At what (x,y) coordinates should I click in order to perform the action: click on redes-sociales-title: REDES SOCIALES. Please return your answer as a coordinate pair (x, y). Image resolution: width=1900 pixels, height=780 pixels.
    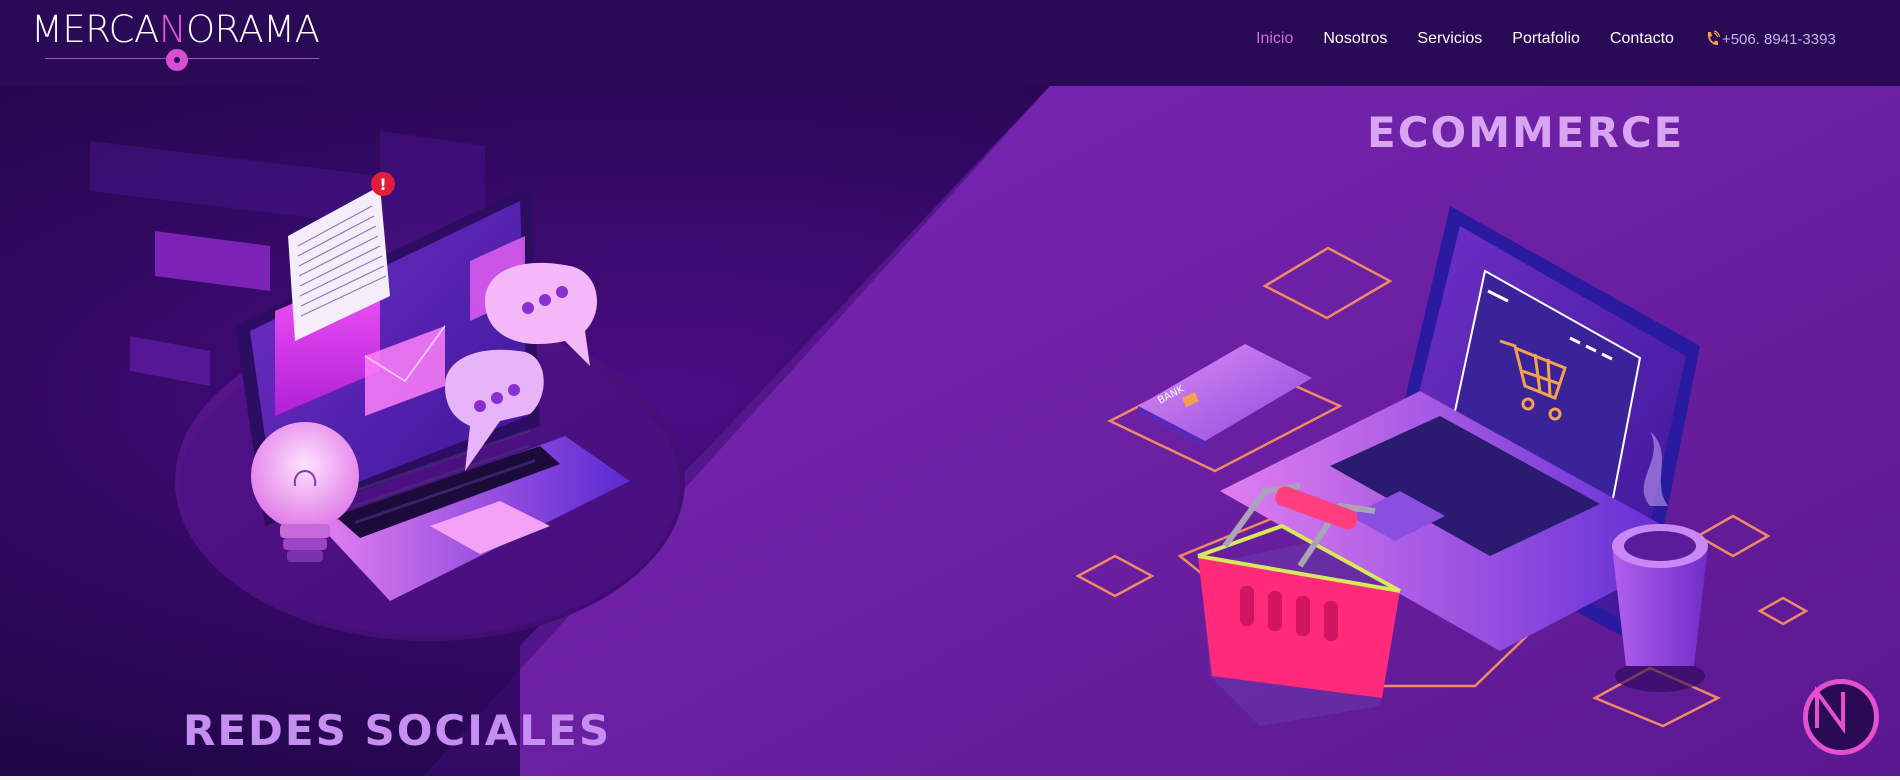
    Looking at the image, I should click on (397, 730).